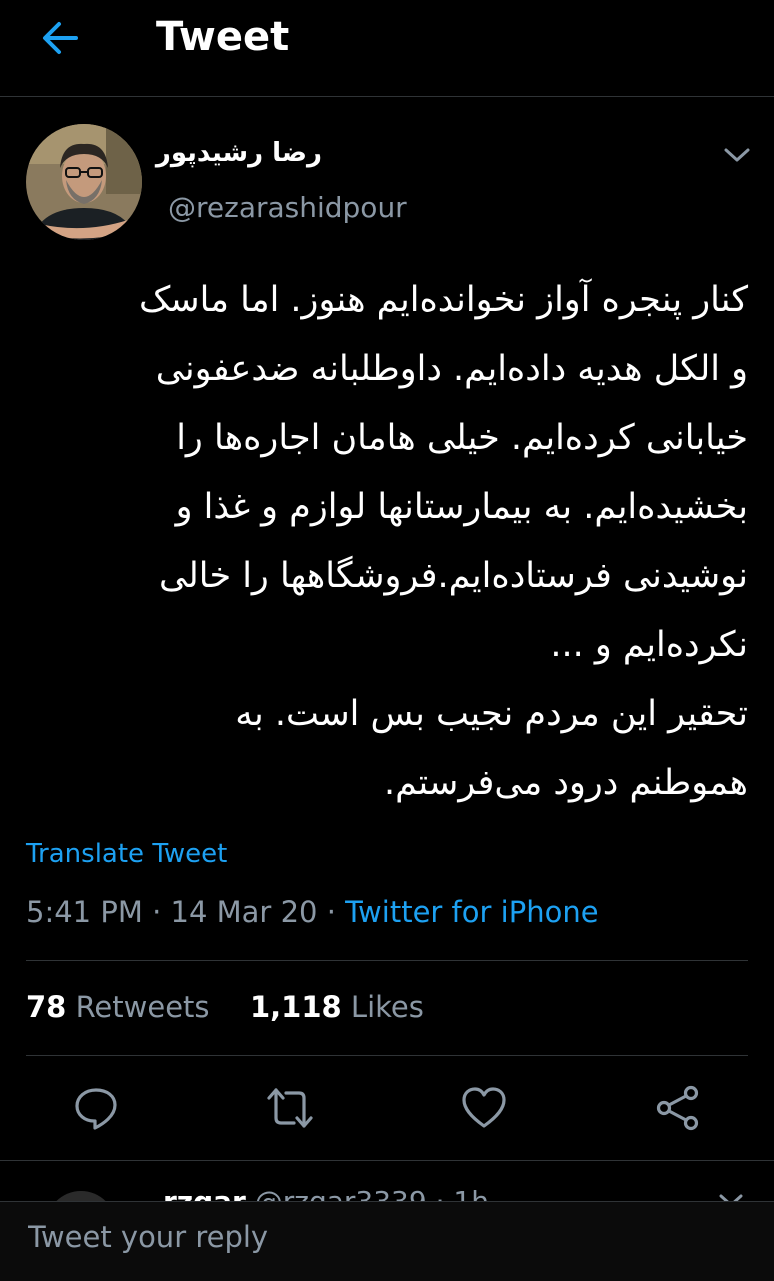 The height and width of the screenshot is (1281, 774). What do you see at coordinates (461, 507) in the screenshot?
I see `tweet-line: بخشیده‌ایم. به بیمارستانها لوازم و غذا و` at bounding box center [461, 507].